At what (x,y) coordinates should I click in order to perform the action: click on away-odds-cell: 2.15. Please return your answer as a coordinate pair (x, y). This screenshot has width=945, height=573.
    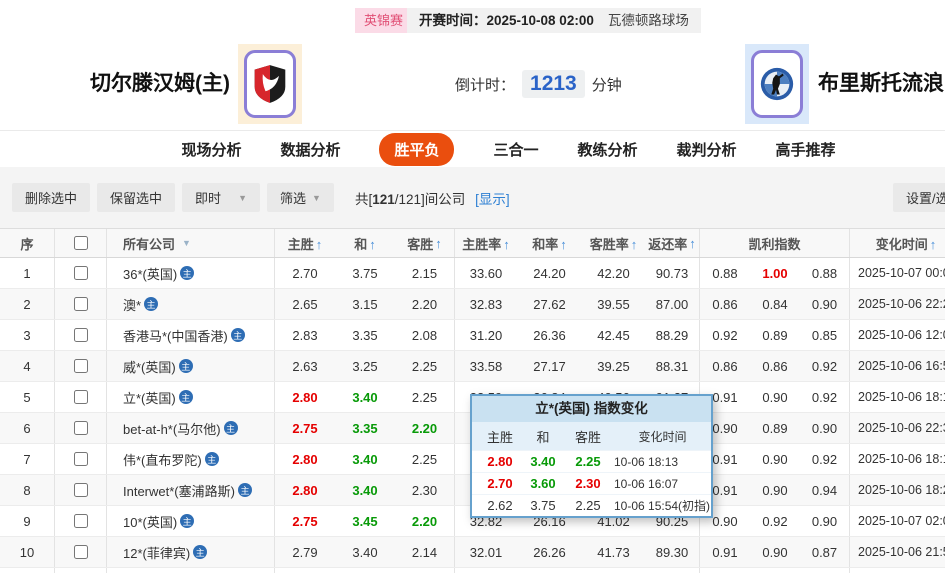
    Looking at the image, I should click on (425, 273).